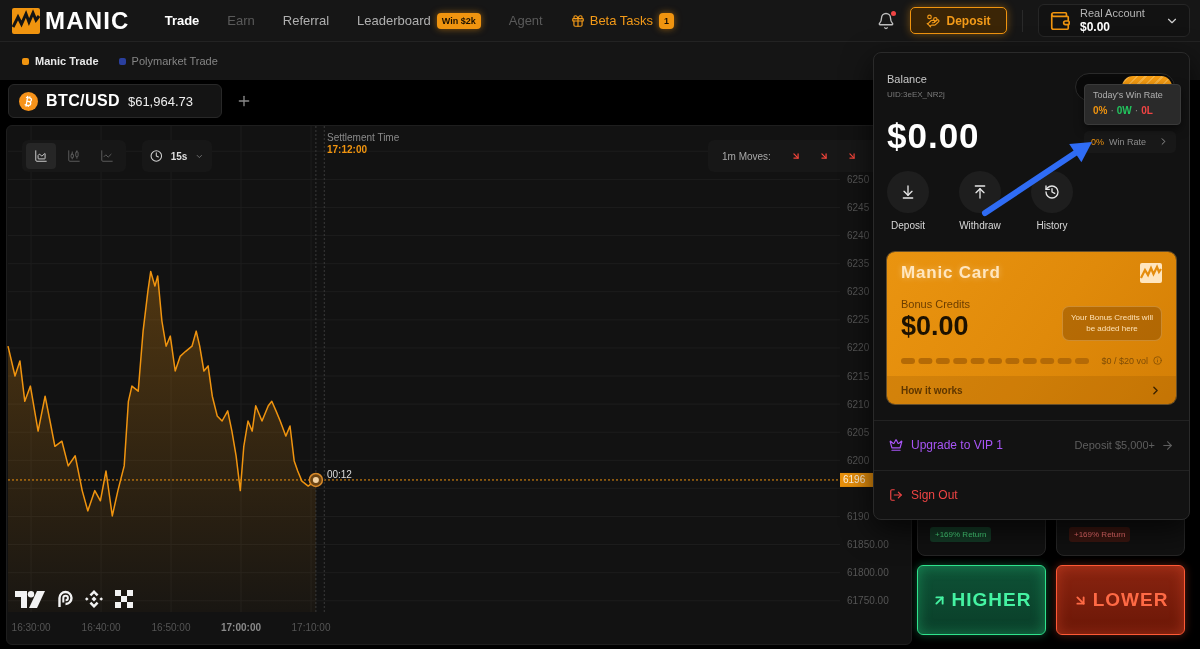 This screenshot has height=649, width=1200. Describe the element at coordinates (907, 79) in the screenshot. I see `balance-label: Balance` at that location.